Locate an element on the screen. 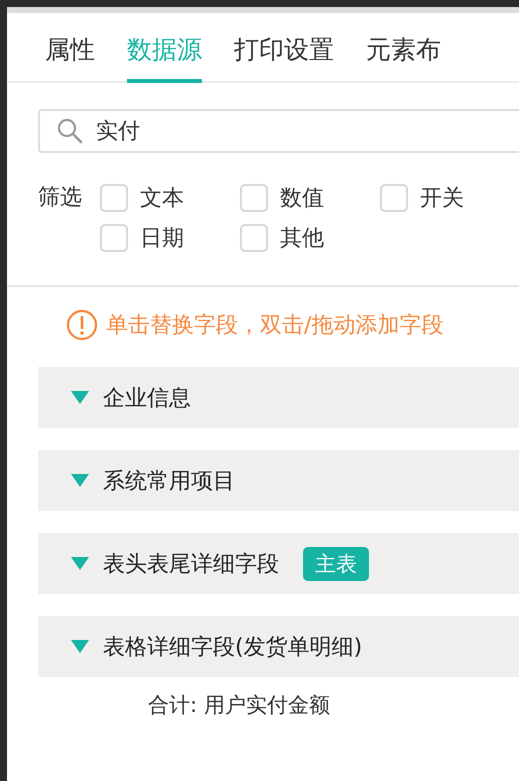 The width and height of the screenshot is (519, 781). hint-text: 单击替换字段，双击/拖动添加字段 is located at coordinates (275, 326).